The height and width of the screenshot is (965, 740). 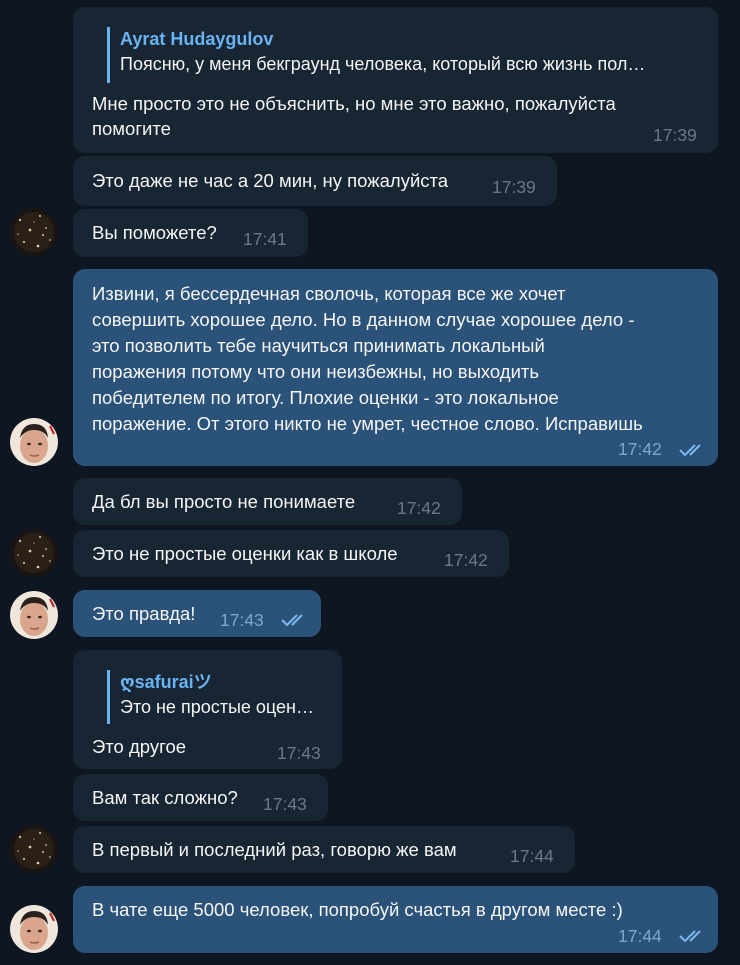 I want to click on message-bubble: Вы поможете? 17:41, so click(x=190, y=233).